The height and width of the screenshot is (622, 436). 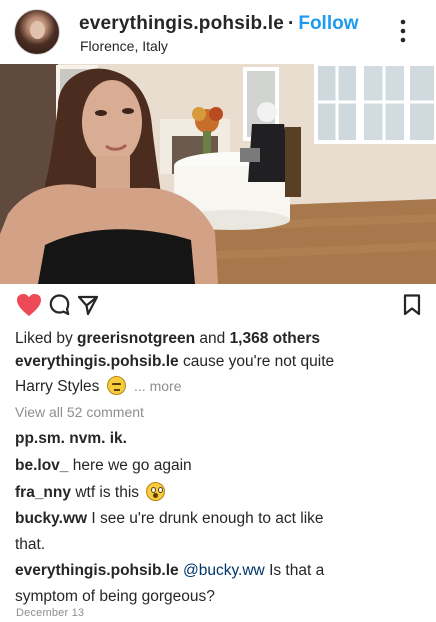 I want to click on post-date: December 13, so click(x=50, y=613).